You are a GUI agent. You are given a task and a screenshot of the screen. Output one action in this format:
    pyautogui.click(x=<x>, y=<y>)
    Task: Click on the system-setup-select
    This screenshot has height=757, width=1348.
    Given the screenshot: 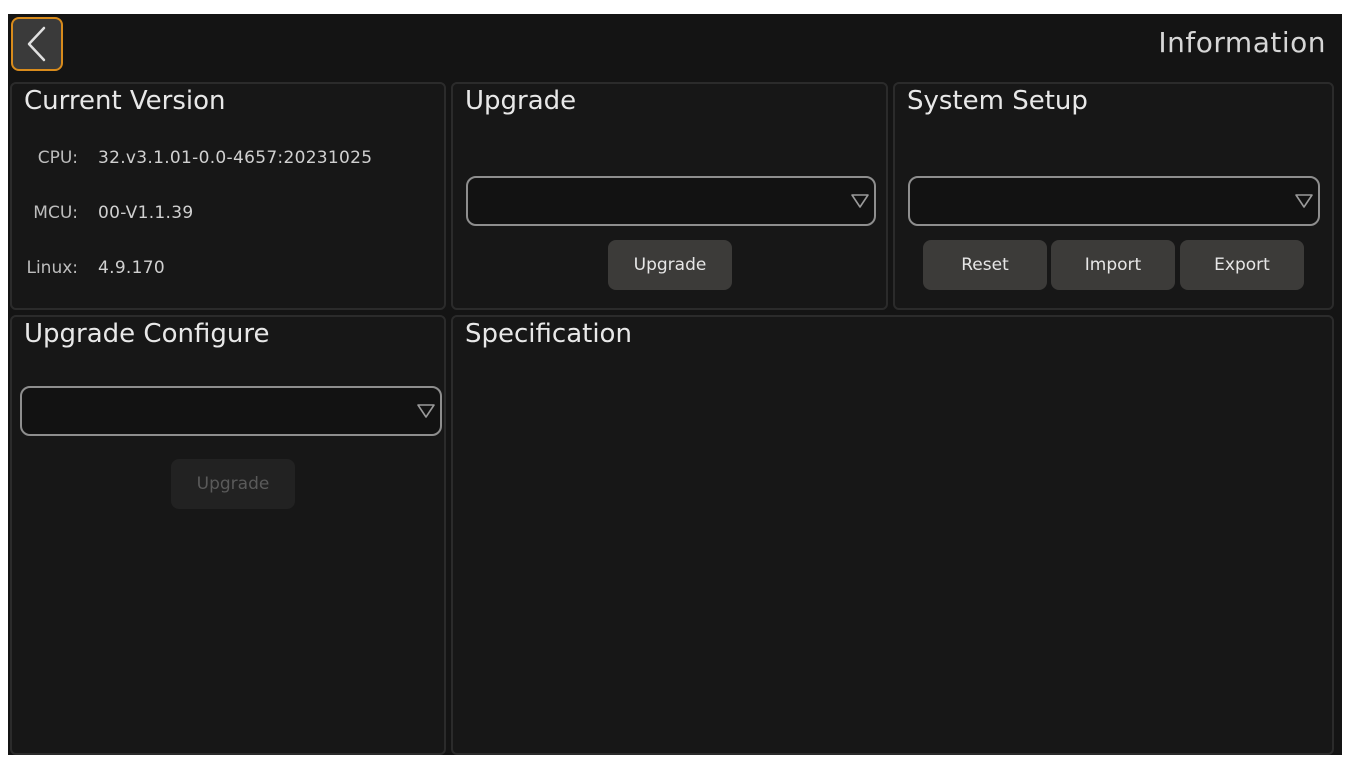 What is the action you would take?
    pyautogui.click(x=1114, y=201)
    